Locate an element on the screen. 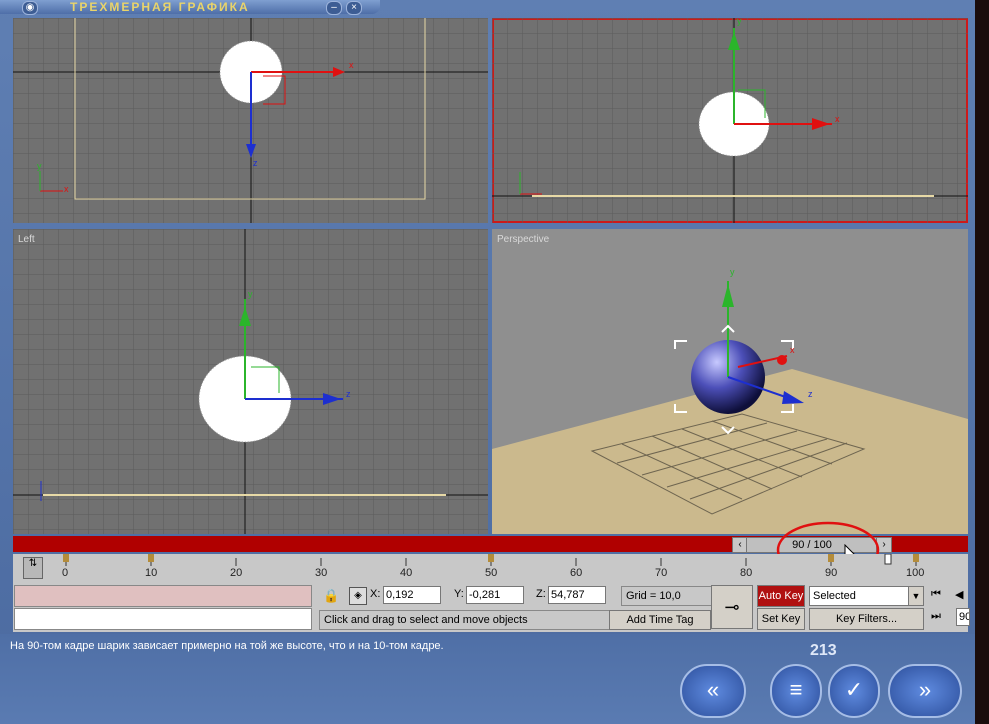  tick-label: 40 is located at coordinates (406, 573).